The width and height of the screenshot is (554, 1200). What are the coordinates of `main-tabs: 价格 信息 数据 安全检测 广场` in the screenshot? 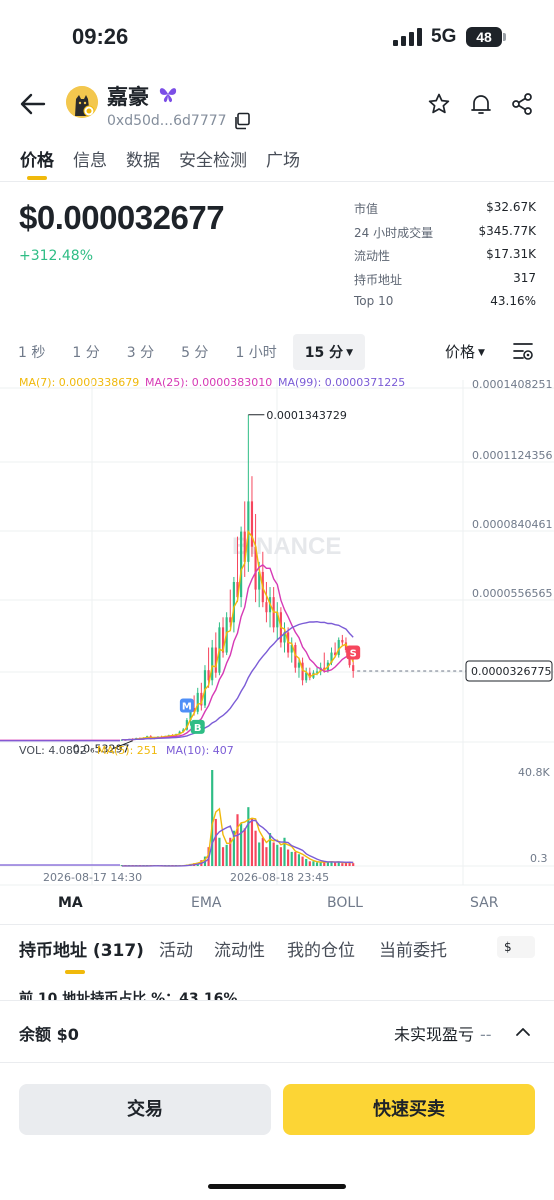 It's located at (169, 164).